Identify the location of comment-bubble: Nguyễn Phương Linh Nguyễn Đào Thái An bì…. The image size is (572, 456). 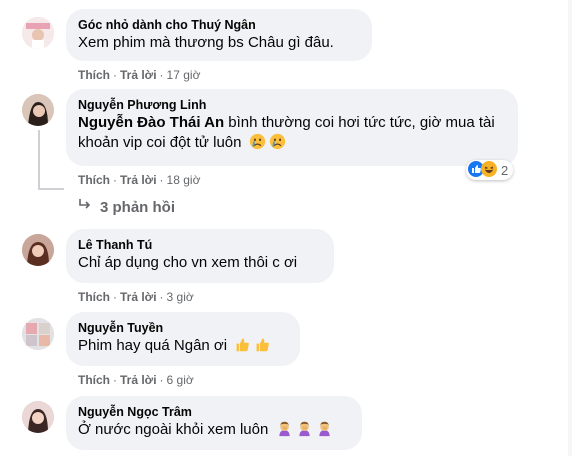
(292, 127).